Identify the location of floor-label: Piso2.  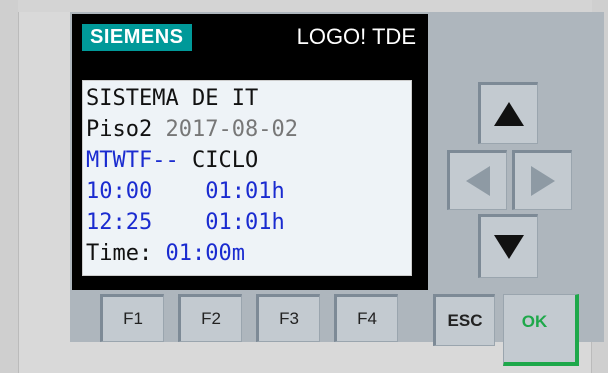
(126, 129).